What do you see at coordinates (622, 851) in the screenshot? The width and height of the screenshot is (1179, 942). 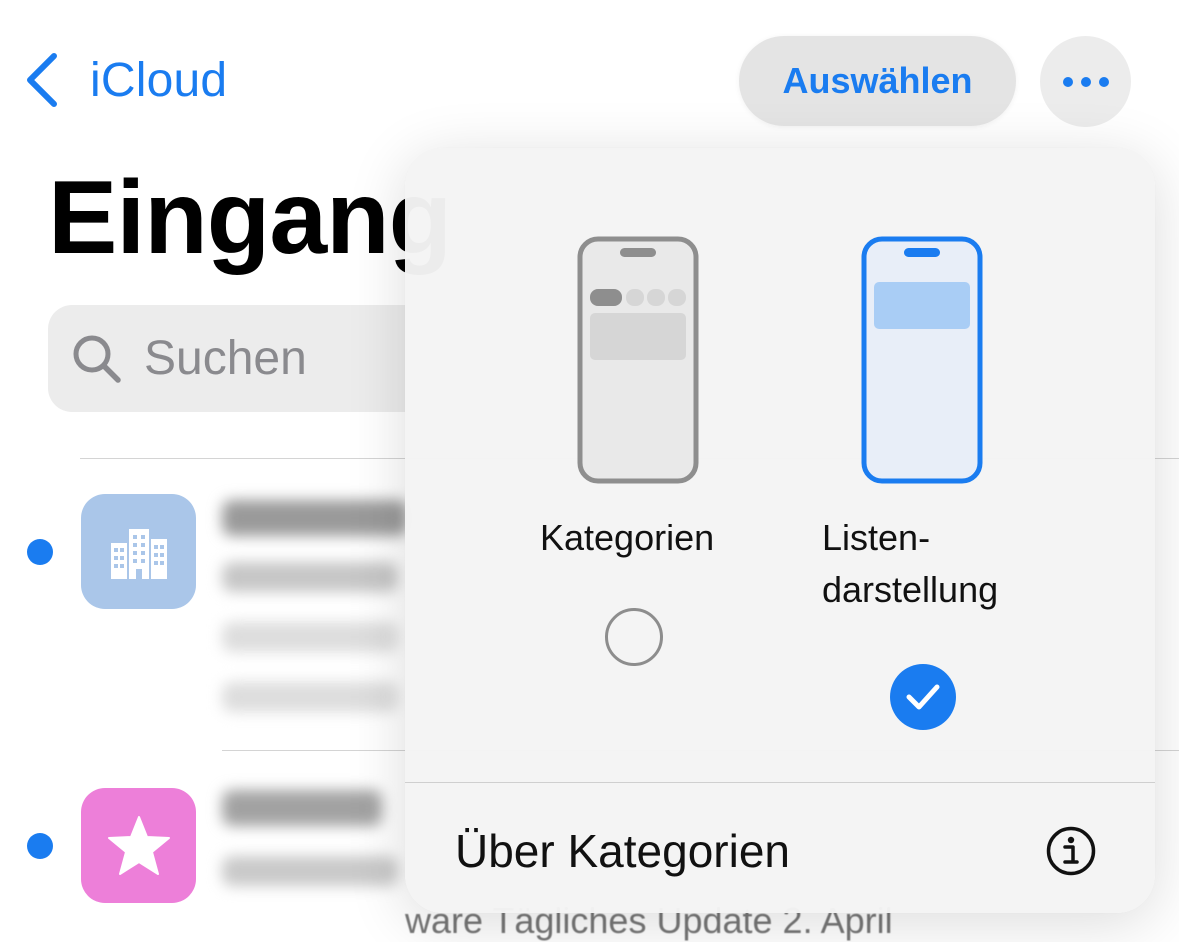 I see `about-categories-label: Über Kategorien` at bounding box center [622, 851].